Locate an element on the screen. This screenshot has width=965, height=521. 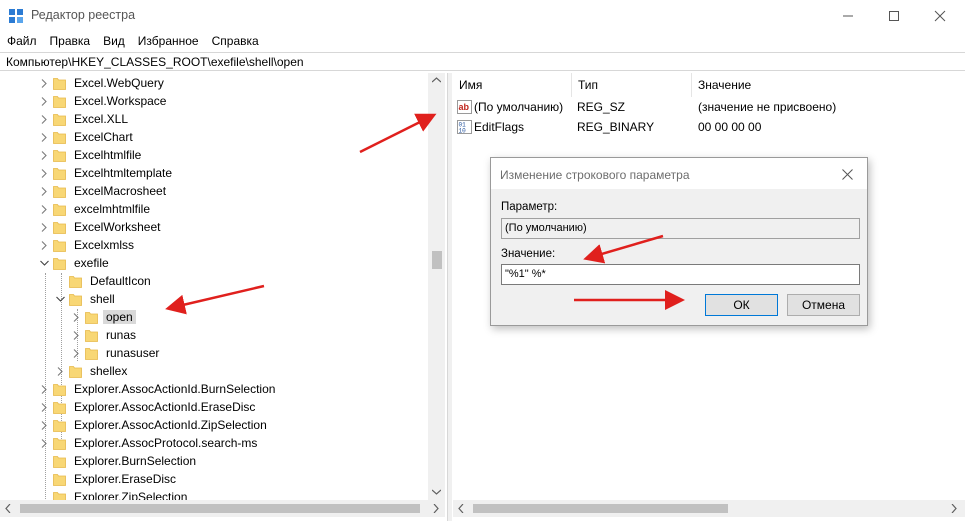
tree-item: DefaultIcon is located at coordinates (104, 281).